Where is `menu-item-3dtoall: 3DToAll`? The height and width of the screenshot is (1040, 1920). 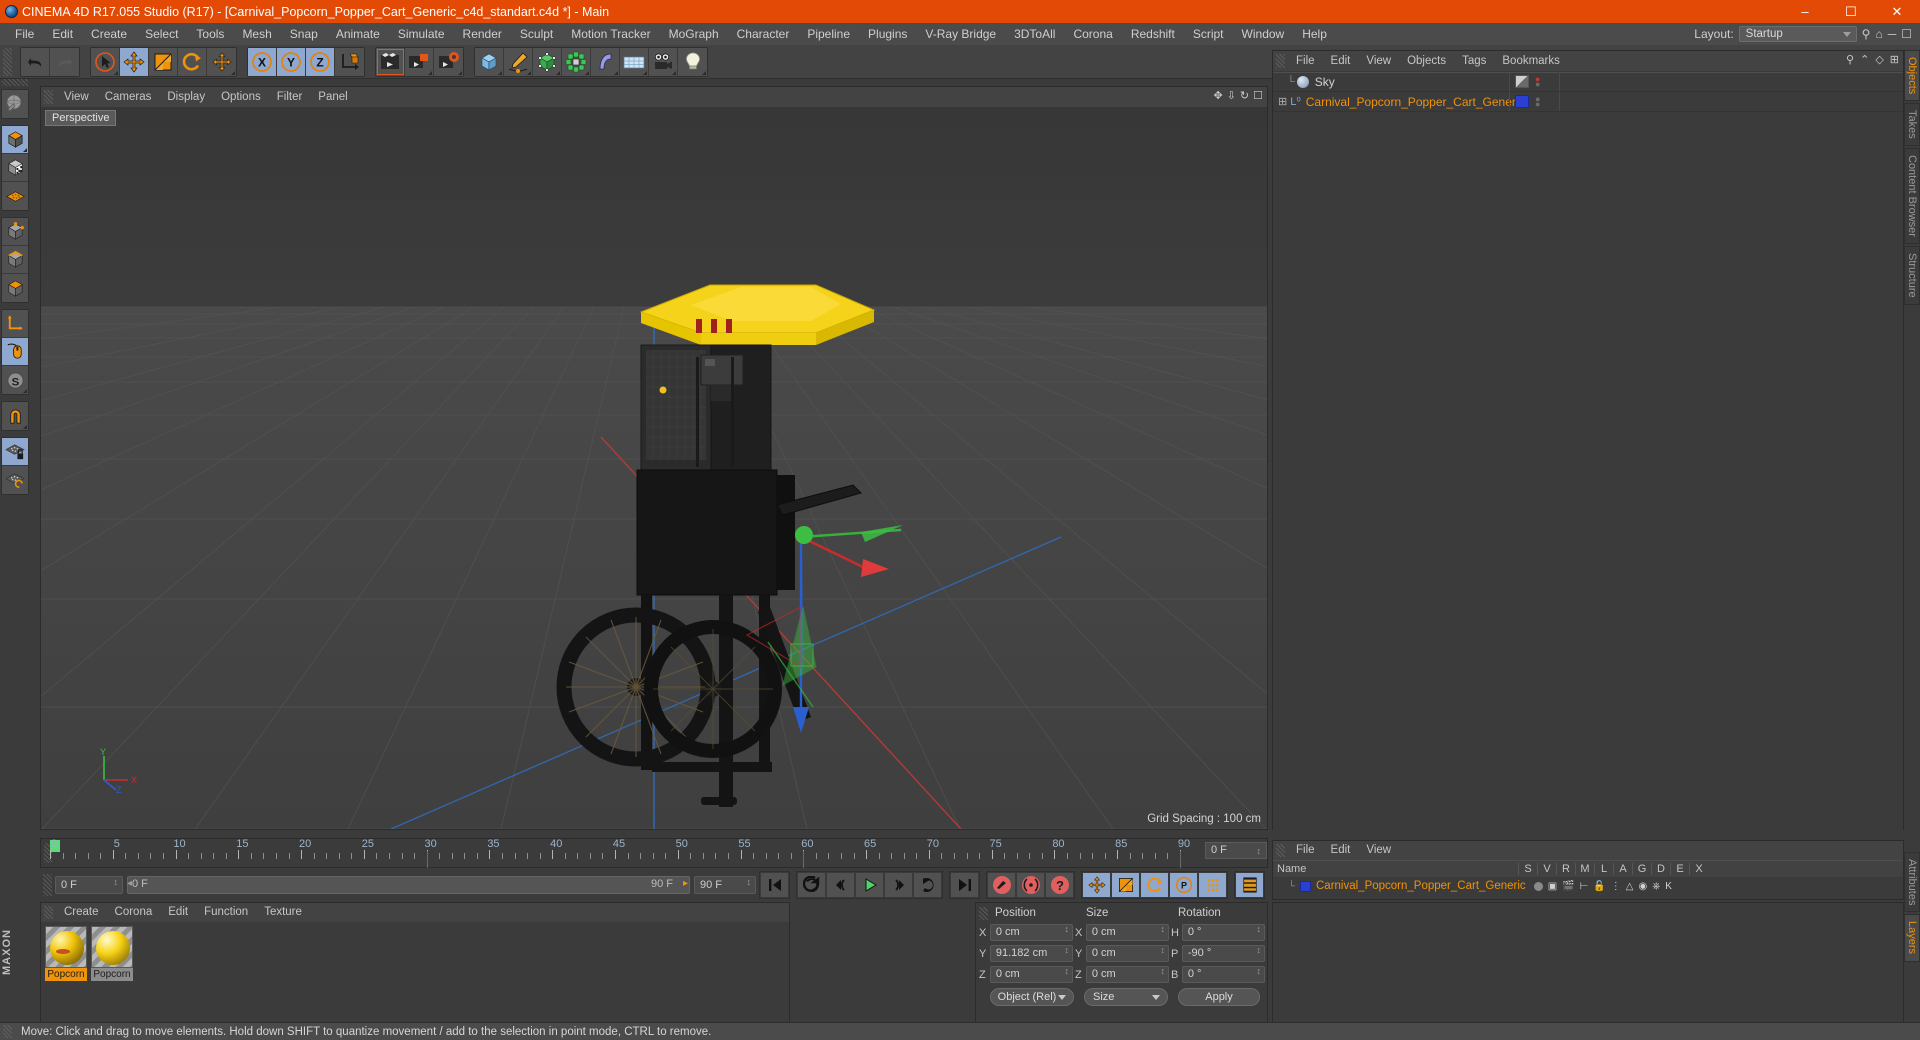
menu-item-3dtoall: 3DToAll is located at coordinates (1034, 34).